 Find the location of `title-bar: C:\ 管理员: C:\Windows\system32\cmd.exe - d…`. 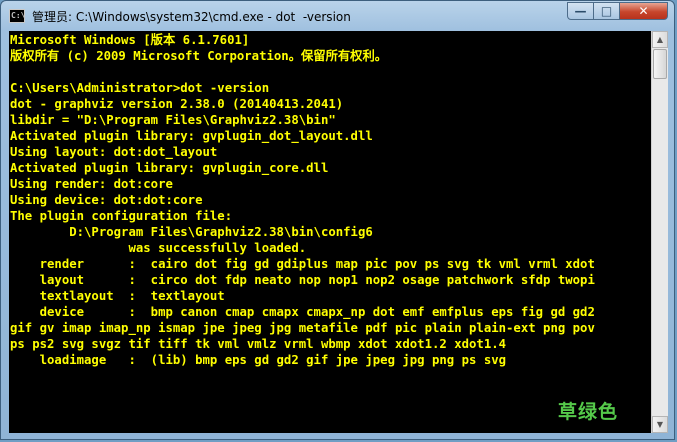

title-bar: C:\ 管理员: C:\Windows\system32\cmd.exe - d… is located at coordinates (337, 16).